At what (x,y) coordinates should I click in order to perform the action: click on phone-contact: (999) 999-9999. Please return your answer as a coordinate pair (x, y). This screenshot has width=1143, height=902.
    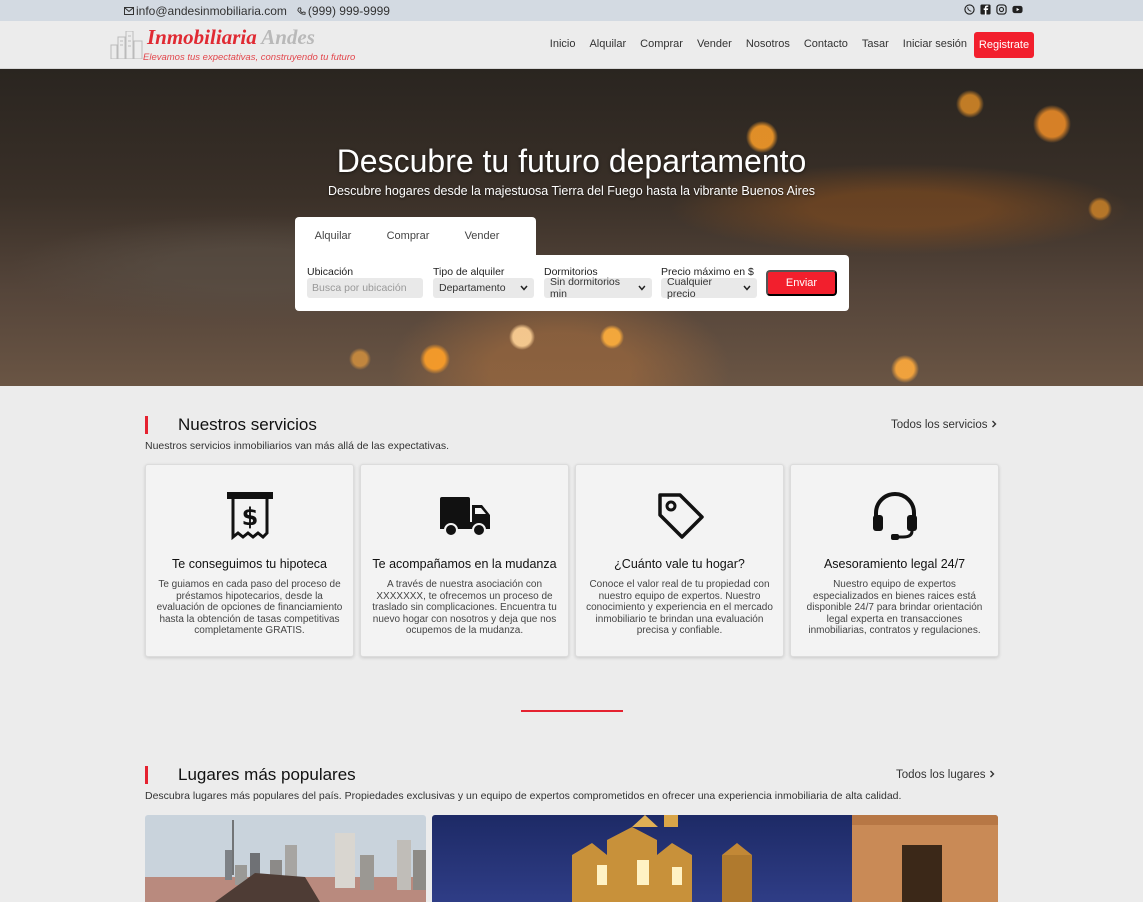
    Looking at the image, I should click on (343, 11).